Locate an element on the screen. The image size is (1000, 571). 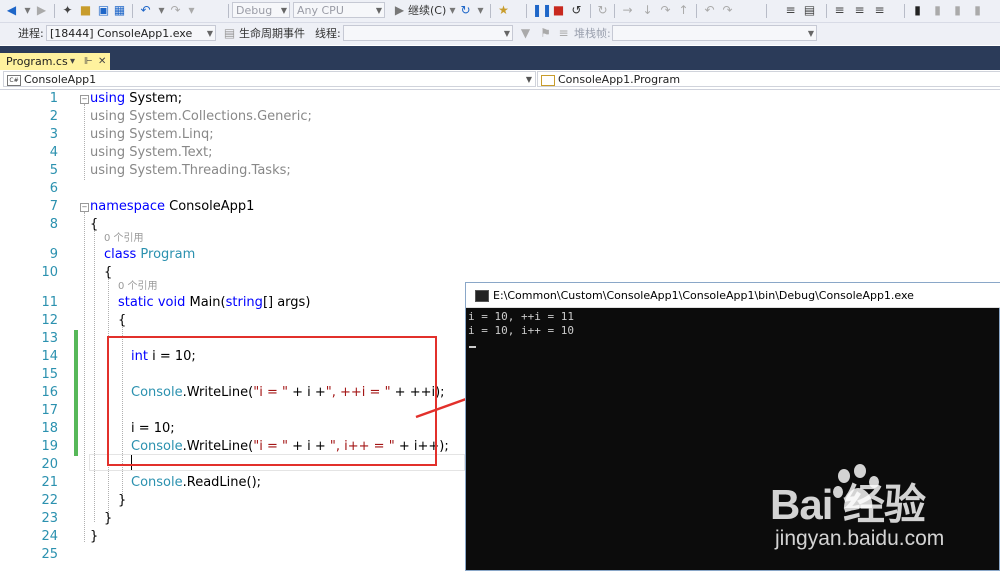
code-line-12: { is located at coordinates (122, 320).